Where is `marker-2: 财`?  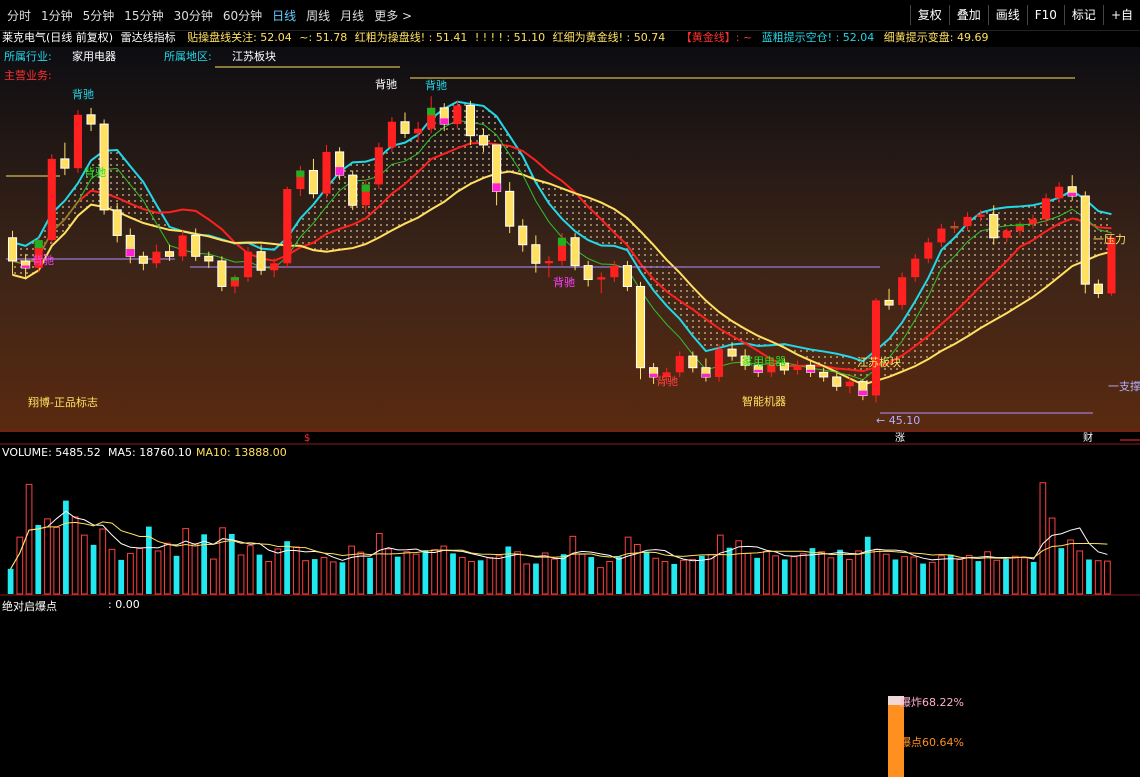
marker-2: 财 is located at coordinates (1088, 437).